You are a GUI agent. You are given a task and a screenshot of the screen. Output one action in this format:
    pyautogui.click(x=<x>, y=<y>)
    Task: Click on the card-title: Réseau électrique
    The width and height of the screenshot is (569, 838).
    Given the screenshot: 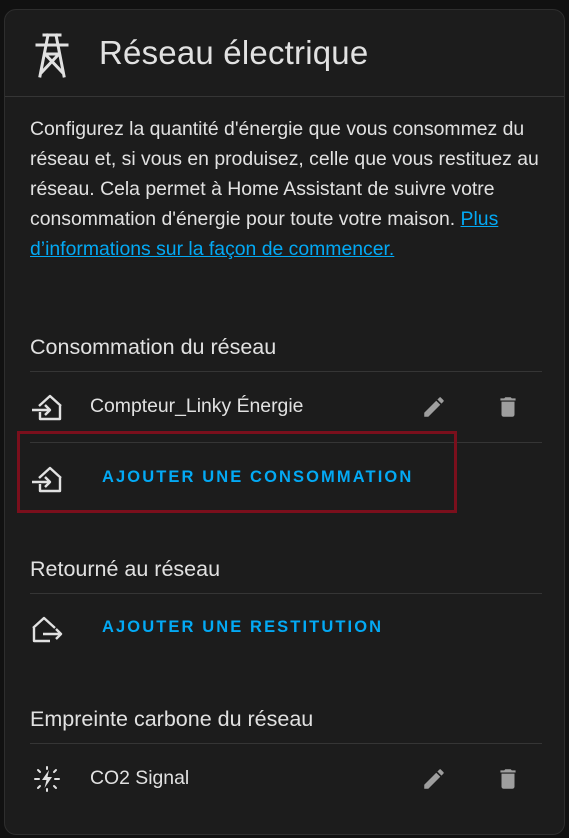 What is the action you would take?
    pyautogui.click(x=234, y=52)
    